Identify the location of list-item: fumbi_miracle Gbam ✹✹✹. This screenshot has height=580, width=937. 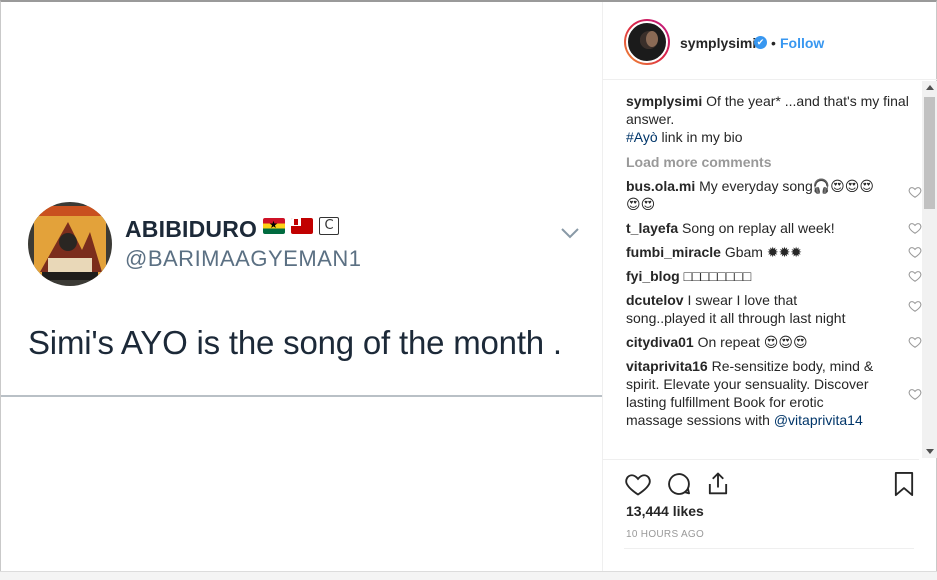
(774, 252).